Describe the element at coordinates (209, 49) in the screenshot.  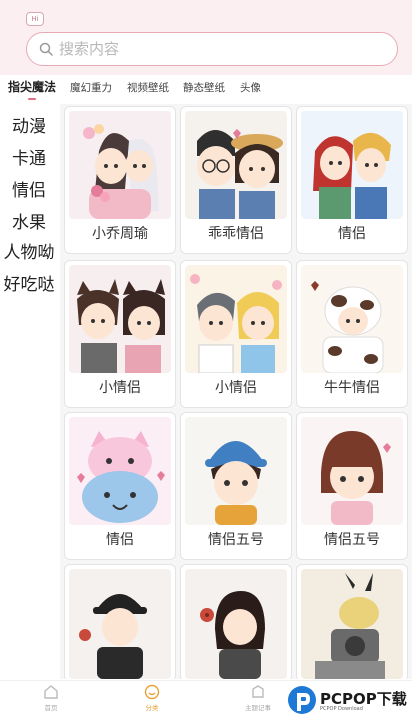
I see `search-input` at that location.